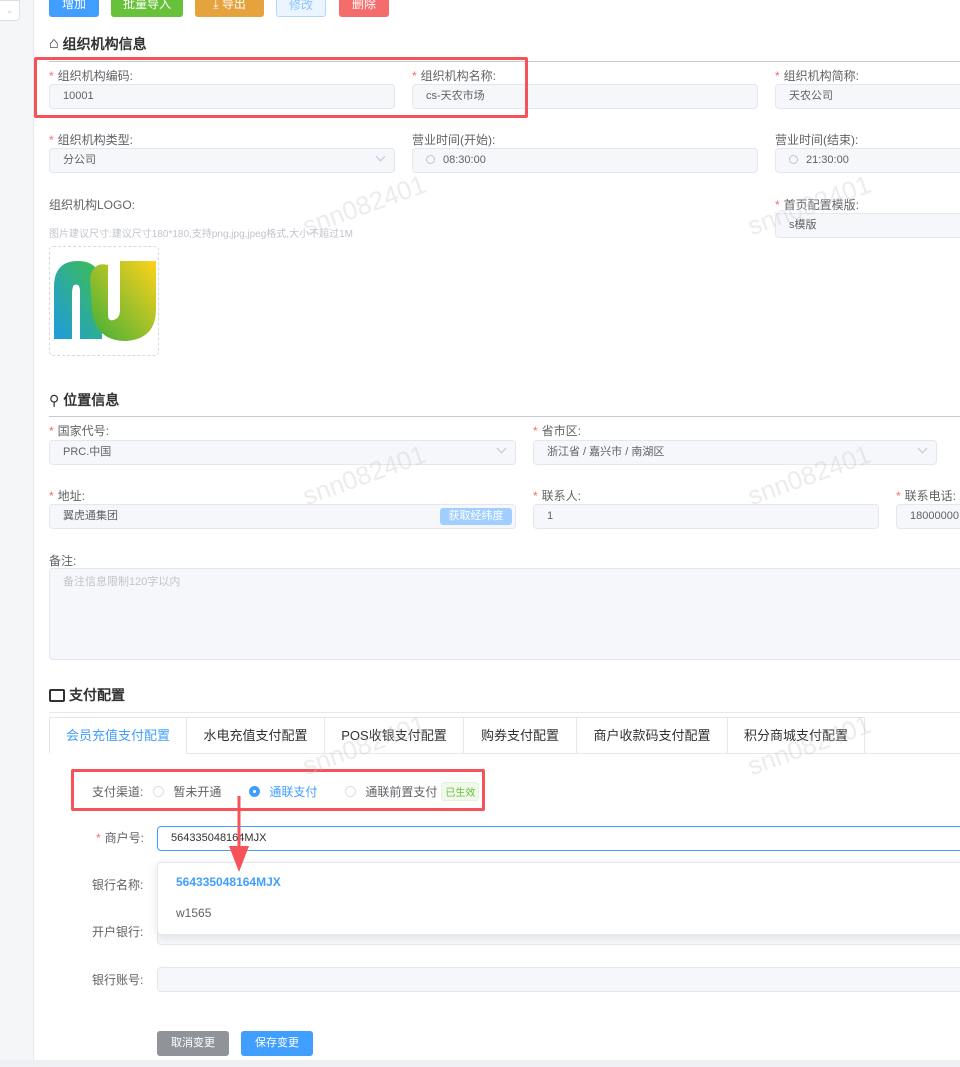 Image resolution: width=960 pixels, height=1067 pixels. Describe the element at coordinates (54, 43) in the screenshot. I see `home-icon: ⌂` at that location.